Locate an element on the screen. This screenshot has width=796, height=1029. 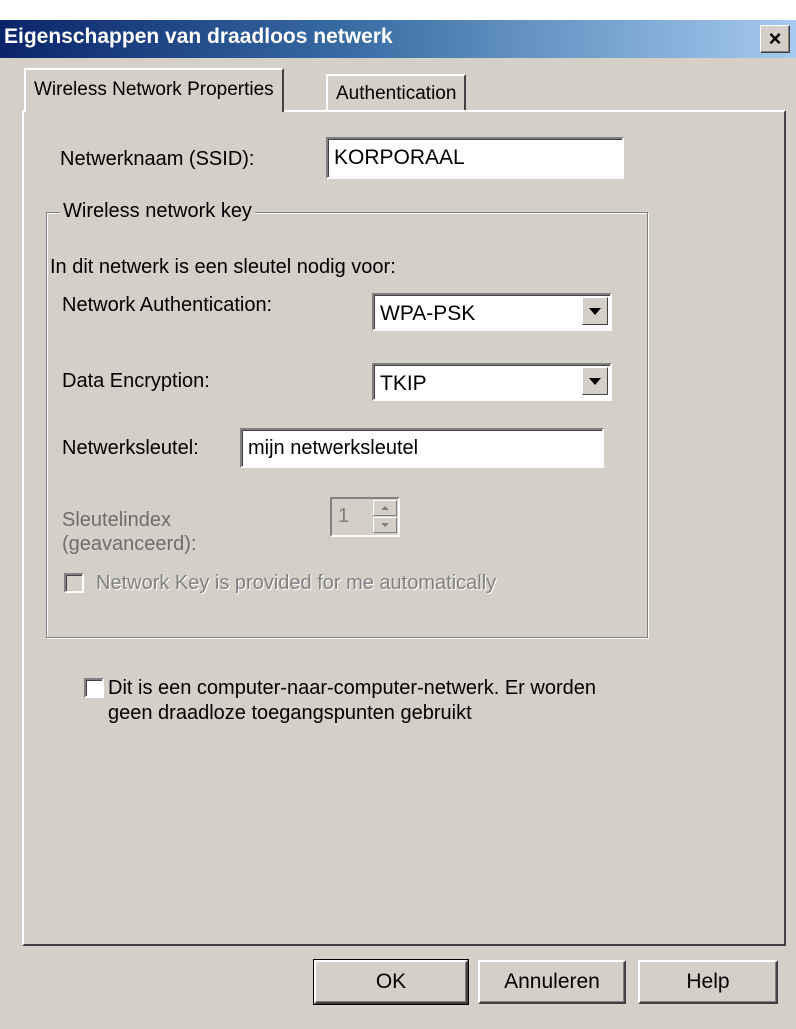
close-button: × is located at coordinates (775, 39).